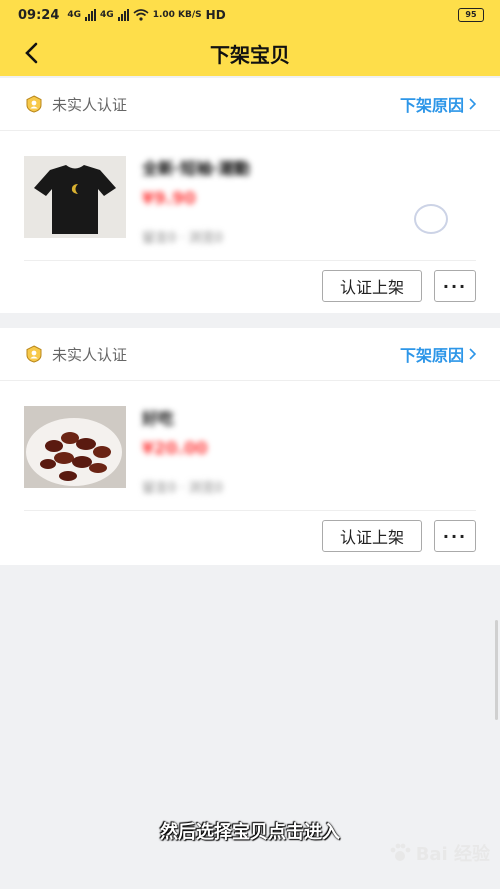 The image size is (500, 889). Describe the element at coordinates (107, 15) in the screenshot. I see `network-label-2: 4G` at that location.